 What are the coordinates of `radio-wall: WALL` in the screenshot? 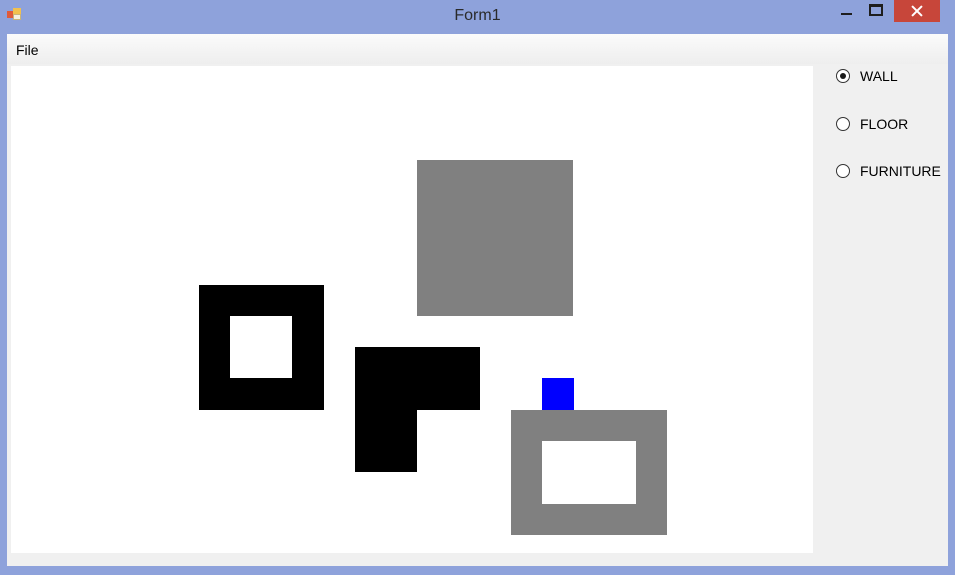 It's located at (891, 77).